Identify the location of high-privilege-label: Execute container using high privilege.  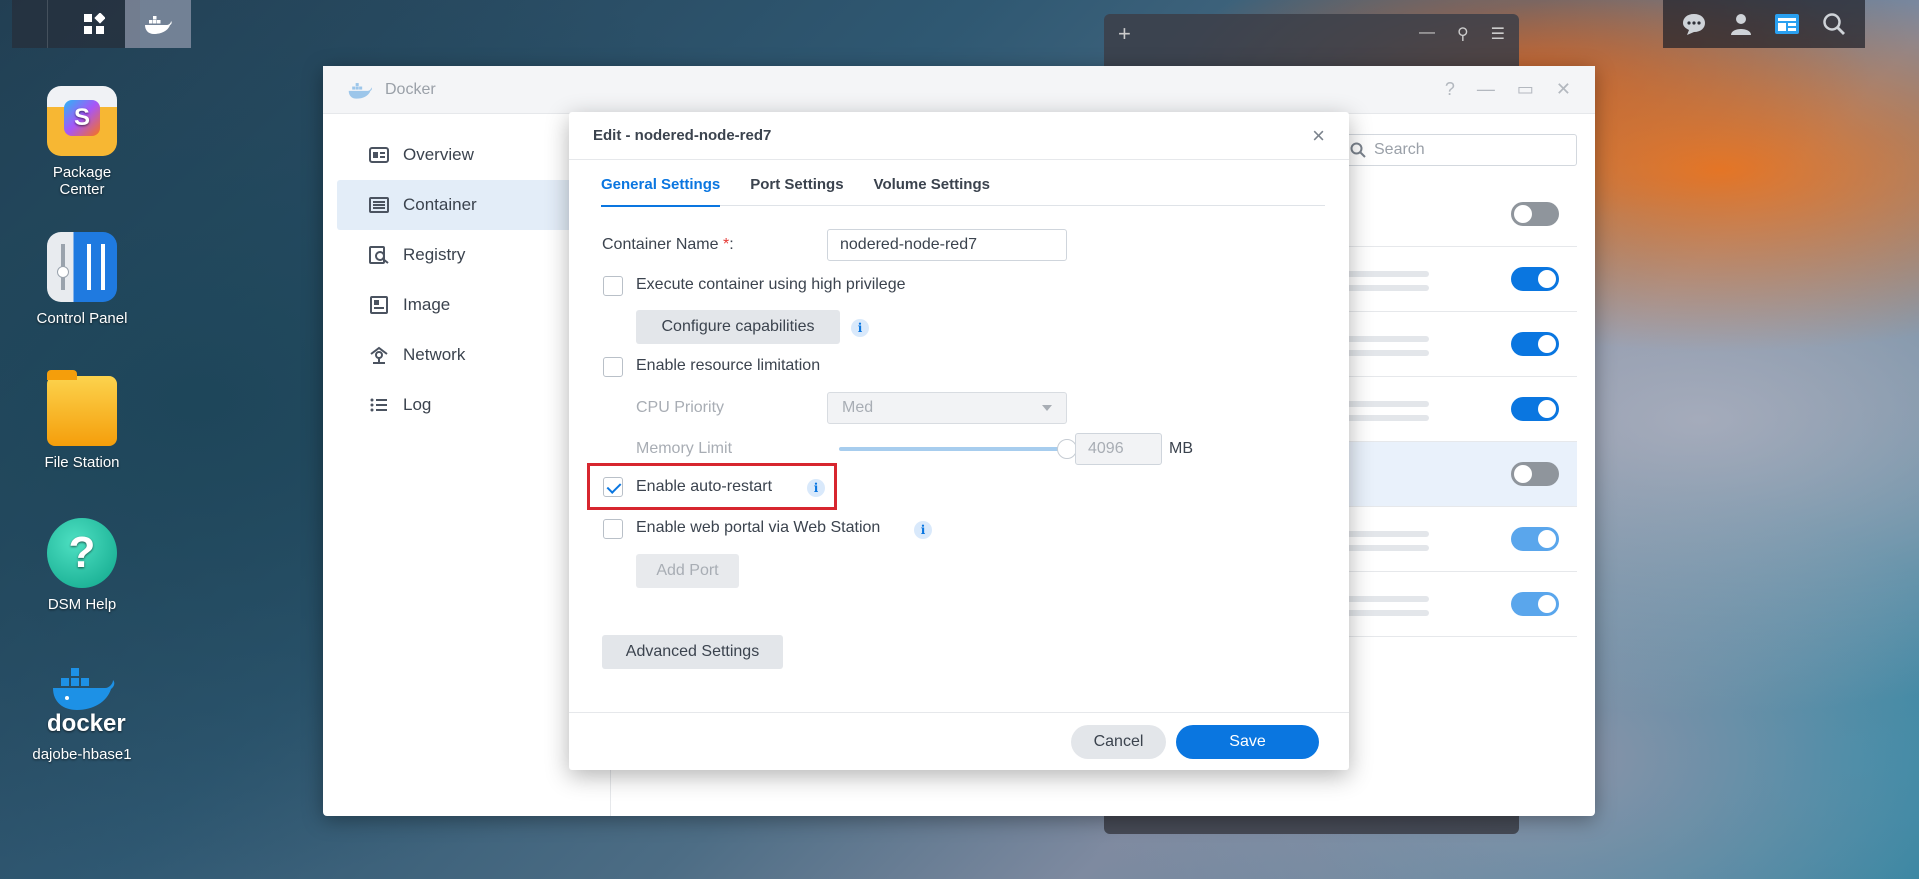
(771, 284).